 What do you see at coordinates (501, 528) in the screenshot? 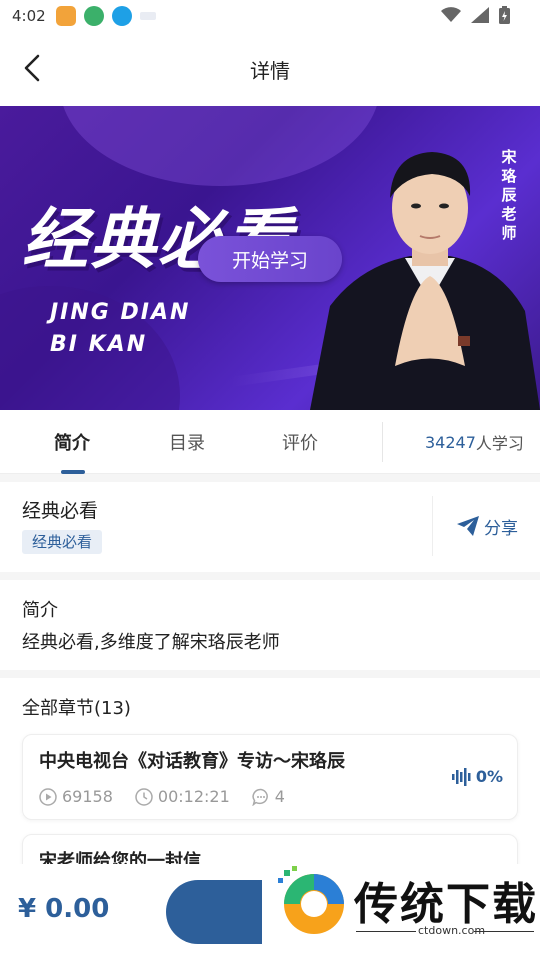
I see `share-label: 分享` at bounding box center [501, 528].